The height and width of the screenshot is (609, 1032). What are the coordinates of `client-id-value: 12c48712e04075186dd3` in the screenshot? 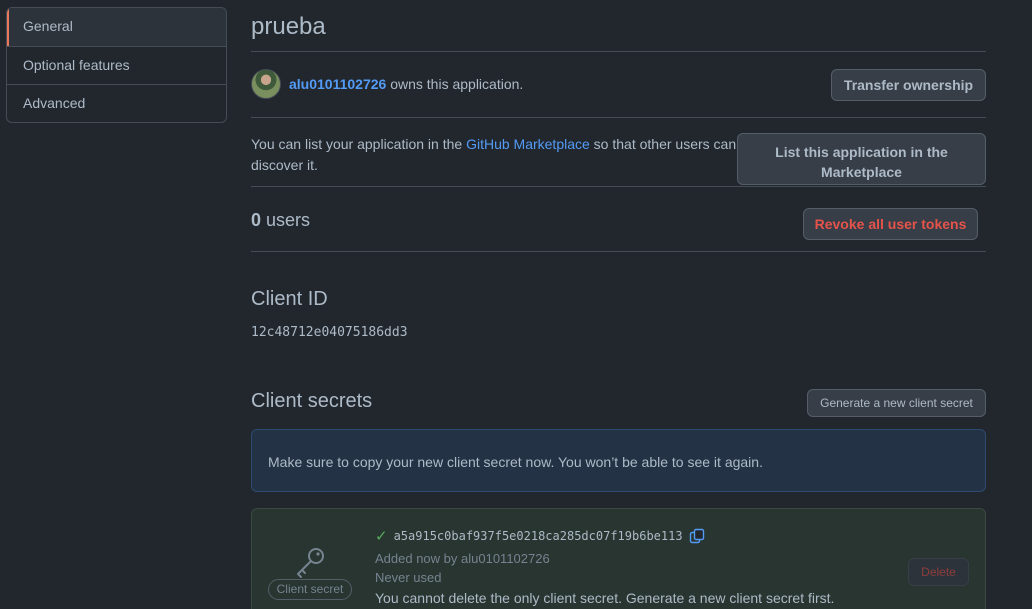 It's located at (329, 332).